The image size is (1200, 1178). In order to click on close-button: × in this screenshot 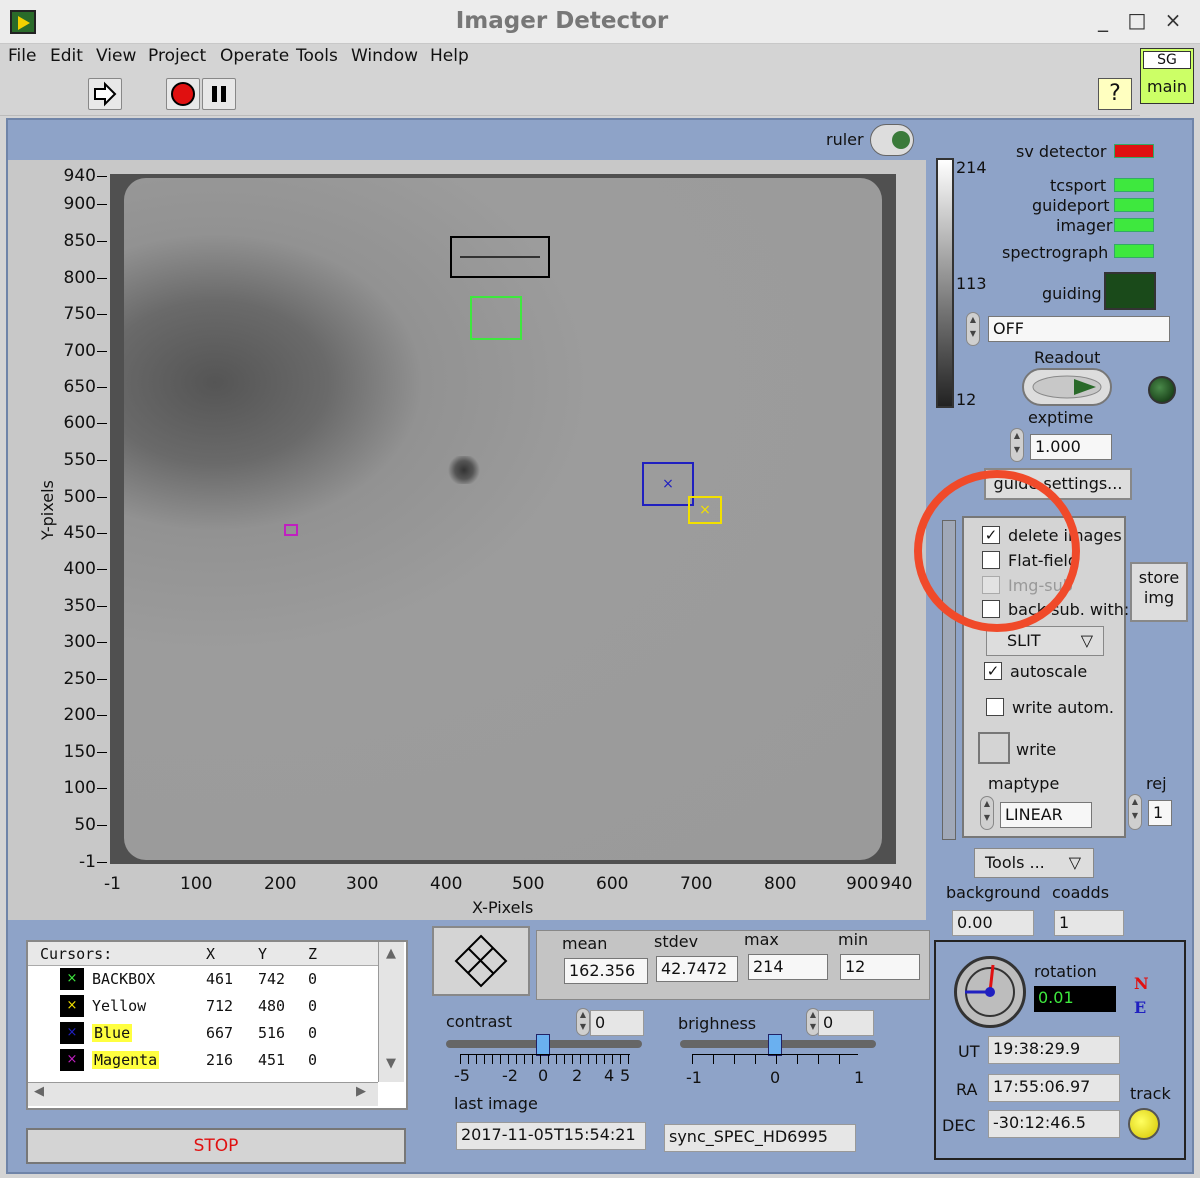, I will do `click(1173, 22)`.